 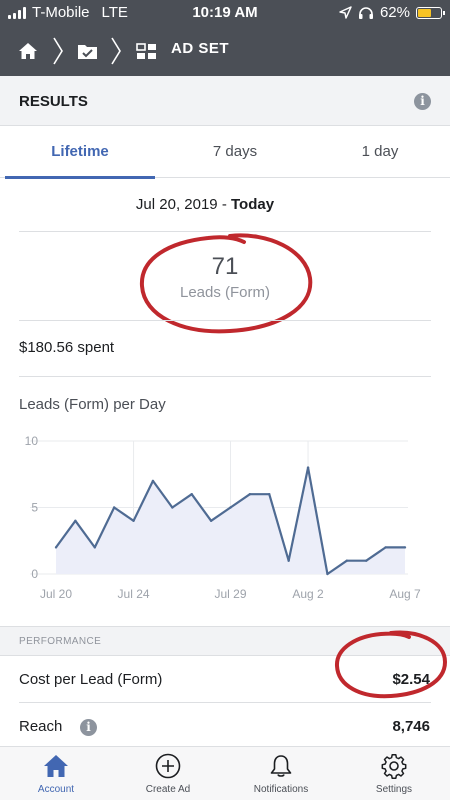 I want to click on bottom-tab-bar: Account Create Ad Notifications Settings, so click(x=225, y=773).